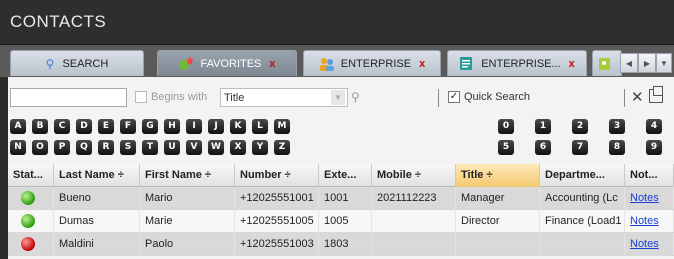 Image resolution: width=674 pixels, height=259 pixels. What do you see at coordinates (506, 147) in the screenshot?
I see `digit-filter-button: 5` at bounding box center [506, 147].